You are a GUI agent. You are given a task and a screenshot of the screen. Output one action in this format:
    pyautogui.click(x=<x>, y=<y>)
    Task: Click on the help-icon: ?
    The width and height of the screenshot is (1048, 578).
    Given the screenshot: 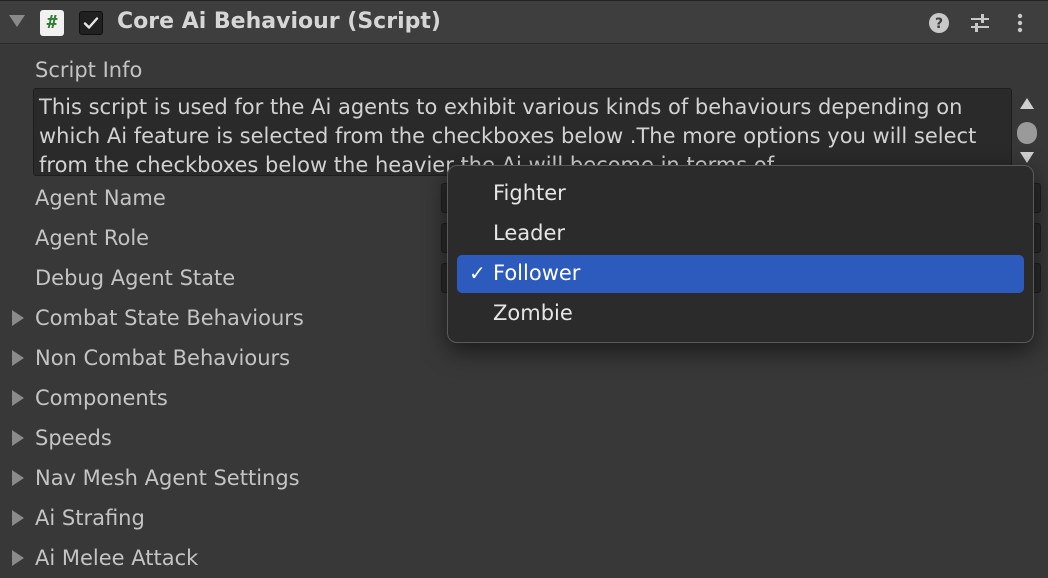 What is the action you would take?
    pyautogui.click(x=939, y=23)
    